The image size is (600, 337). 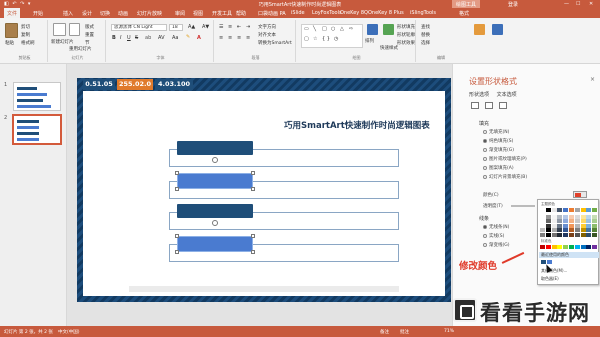 What do you see at coordinates (550, 279) in the screenshot?
I see `eyedropper-option: 取色器(E)` at bounding box center [550, 279].